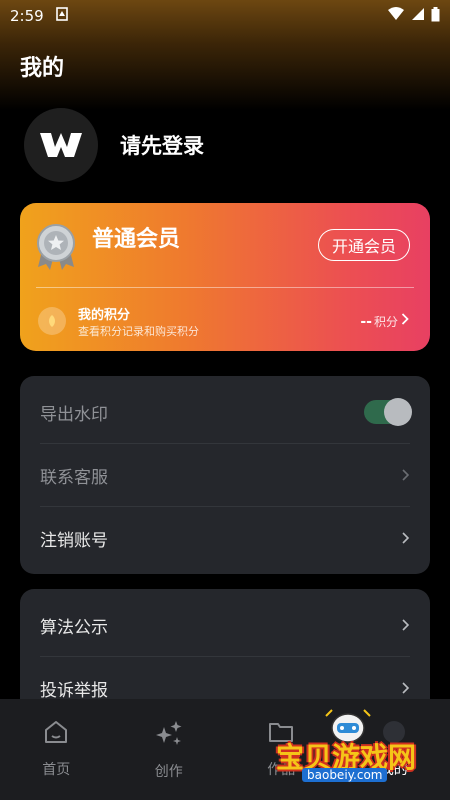 The height and width of the screenshot is (800, 450). I want to click on tab-home: 首页, so click(56, 749).